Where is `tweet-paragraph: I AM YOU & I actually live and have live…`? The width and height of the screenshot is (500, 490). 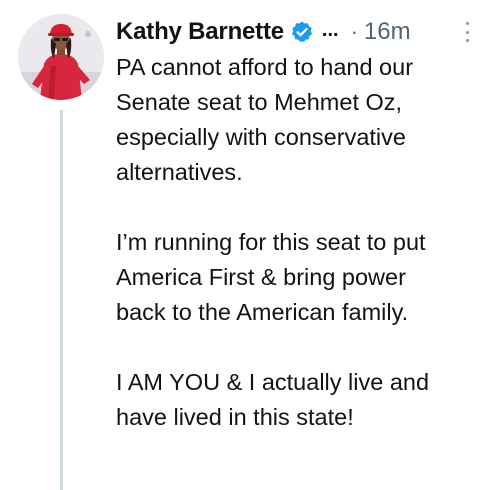 tweet-paragraph: I AM YOU & I actually live and have live… is located at coordinates (302, 400).